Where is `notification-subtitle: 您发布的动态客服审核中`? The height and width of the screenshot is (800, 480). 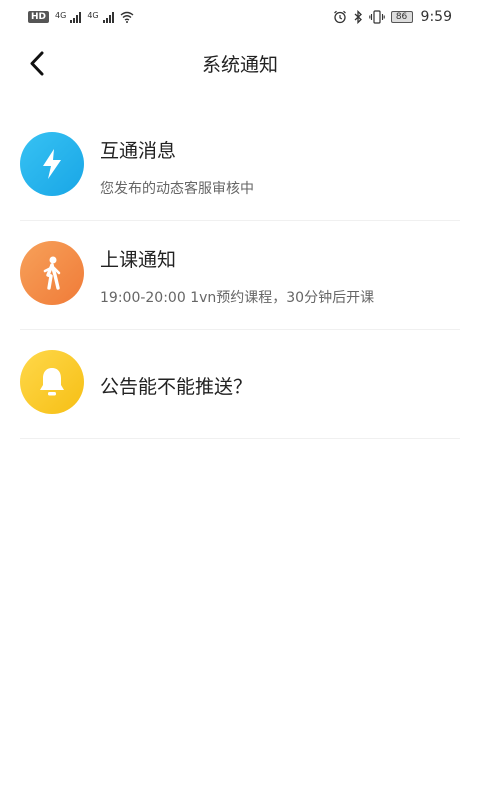
notification-subtitle: 您发布的动态客服审核中 is located at coordinates (177, 189).